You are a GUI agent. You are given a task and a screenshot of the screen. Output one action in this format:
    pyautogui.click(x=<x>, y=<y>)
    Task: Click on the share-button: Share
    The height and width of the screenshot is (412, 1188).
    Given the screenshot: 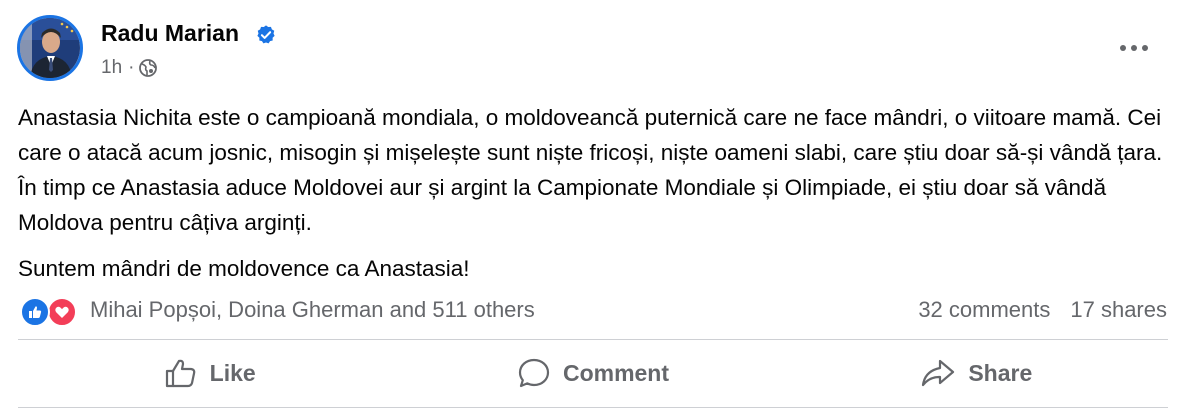 What is the action you would take?
    pyautogui.click(x=976, y=373)
    